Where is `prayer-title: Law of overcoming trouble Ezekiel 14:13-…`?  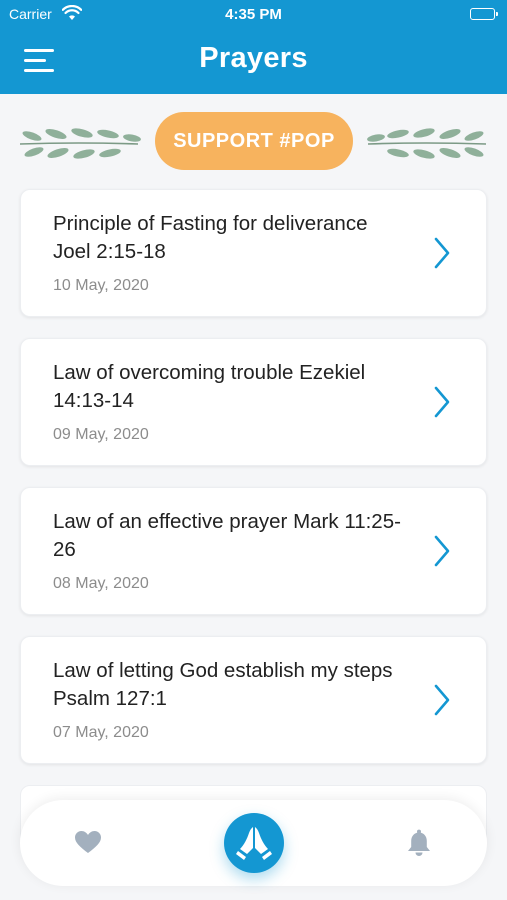 prayer-title: Law of overcoming trouble Ezekiel 14:13-… is located at coordinates (209, 386).